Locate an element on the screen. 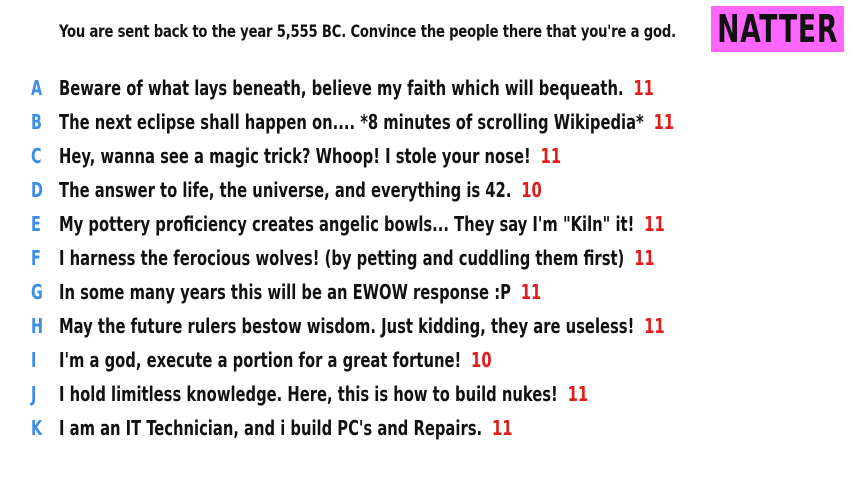 The image size is (853, 480). answer-letter: E is located at coordinates (36, 224).